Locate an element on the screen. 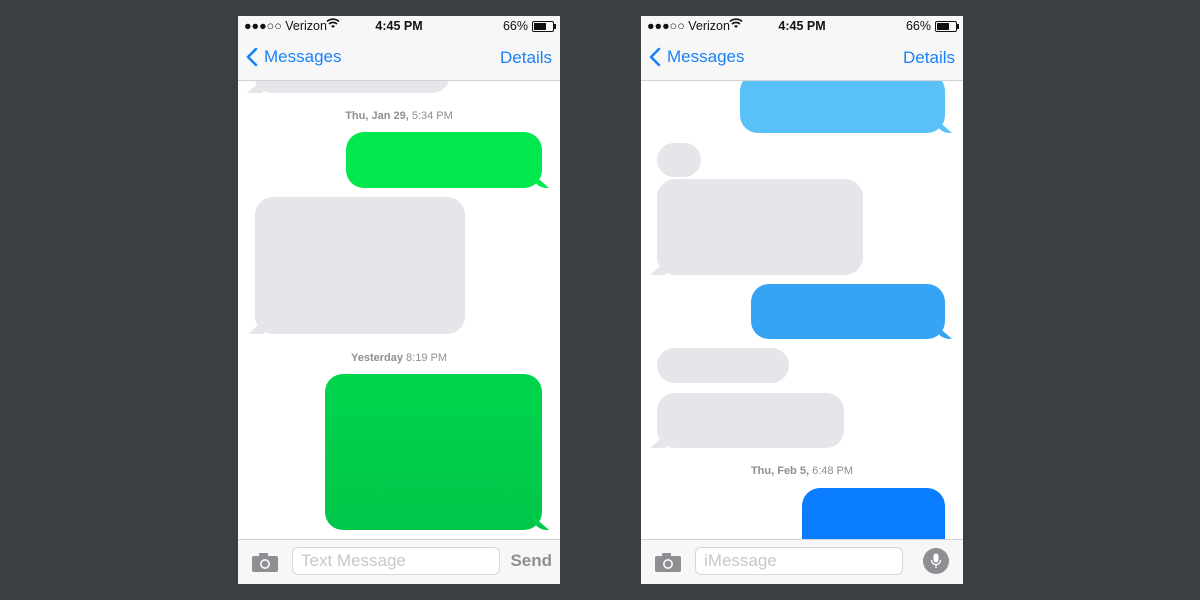 This screenshot has width=1200, height=600. text-message-input: Text Message is located at coordinates (396, 561).